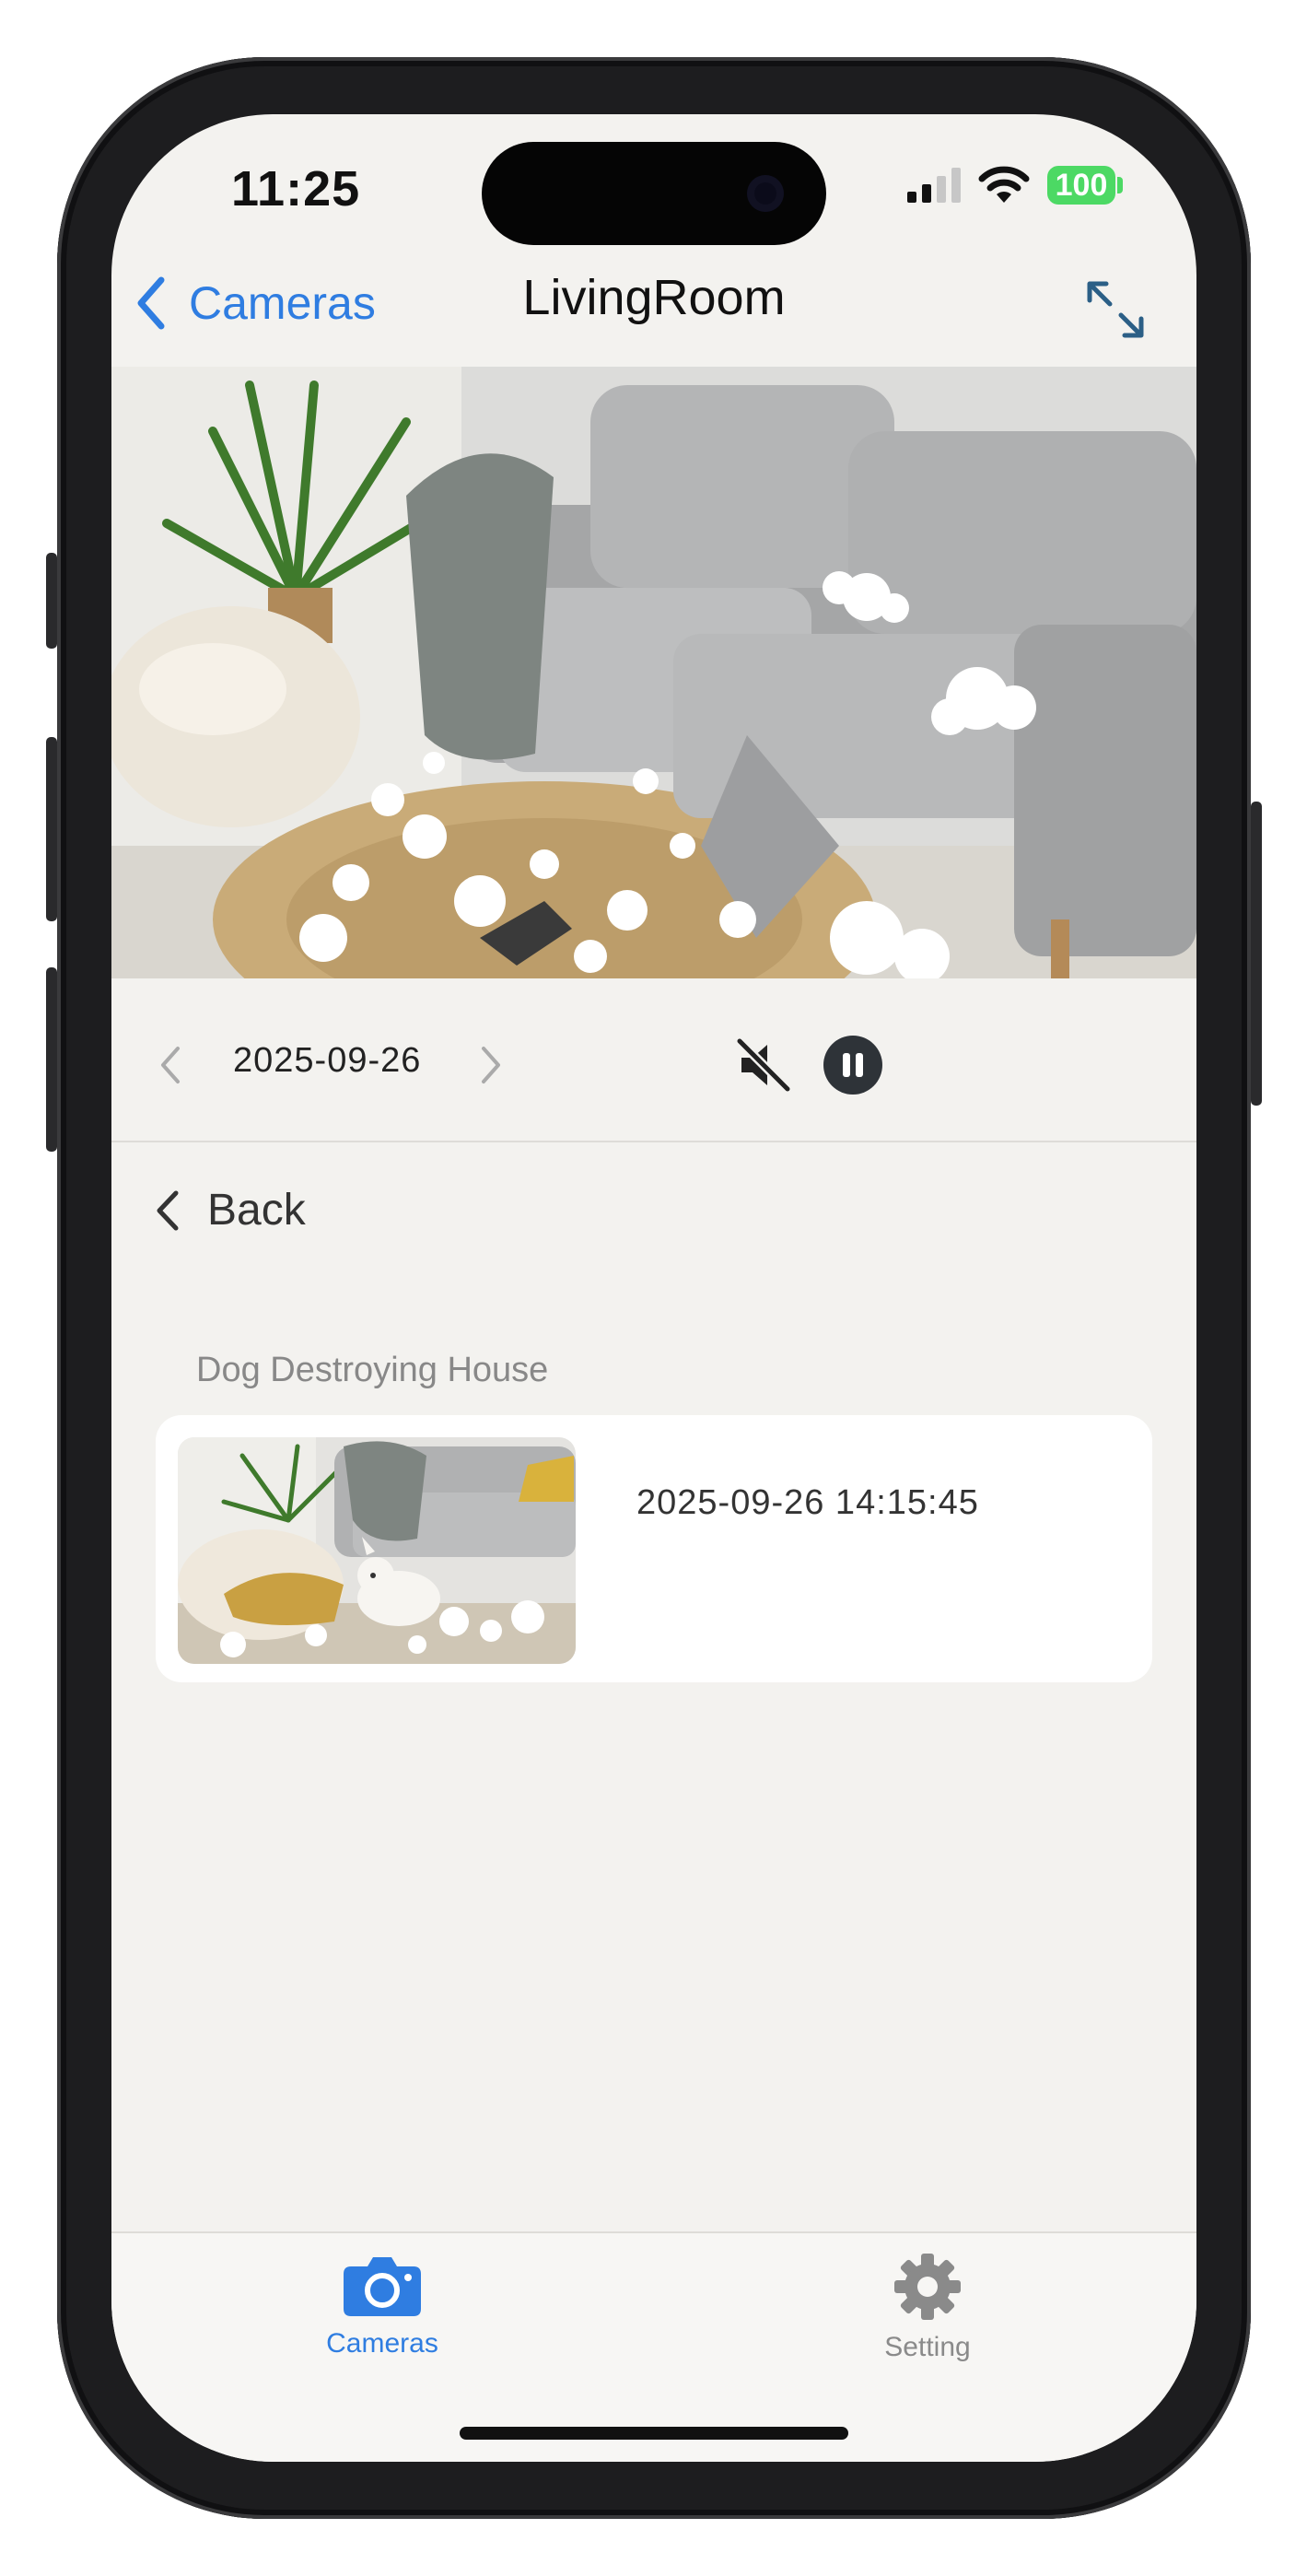 This screenshot has width=1307, height=2576. Describe the element at coordinates (296, 189) in the screenshot. I see `status-time: 11:25` at that location.